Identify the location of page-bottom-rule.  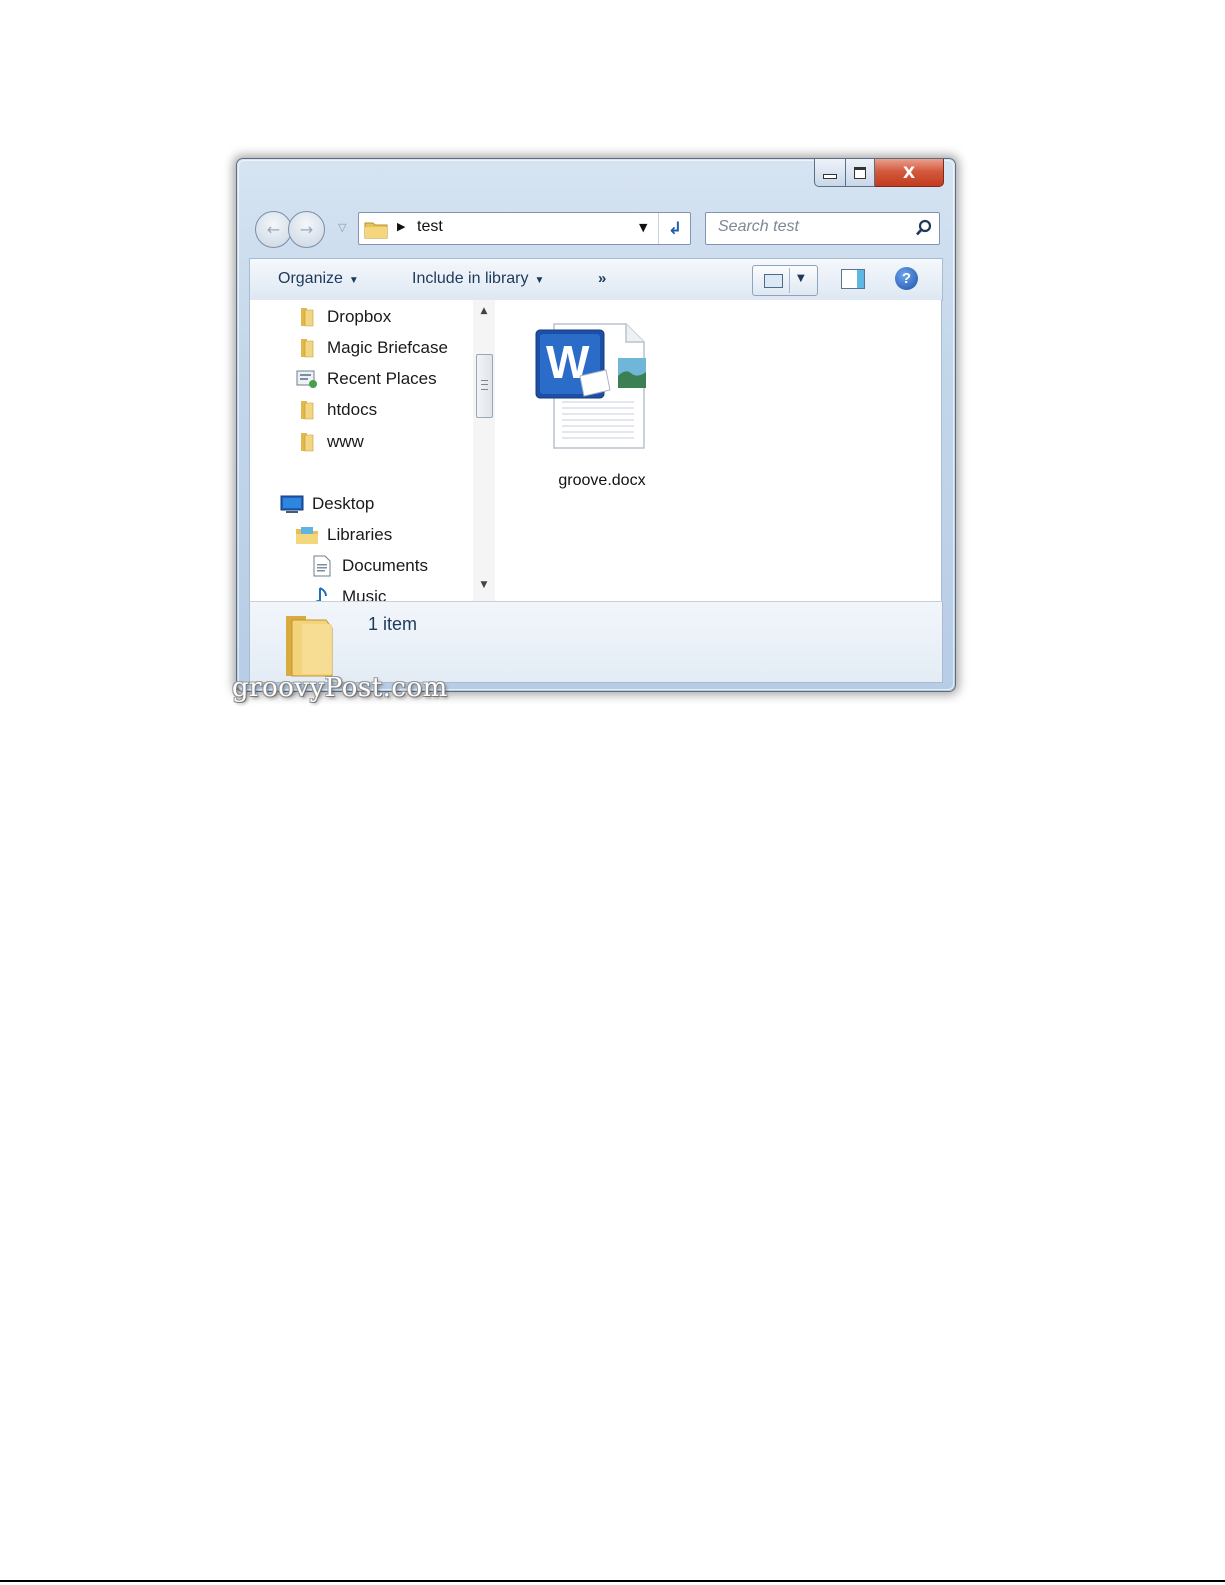
(612, 1581).